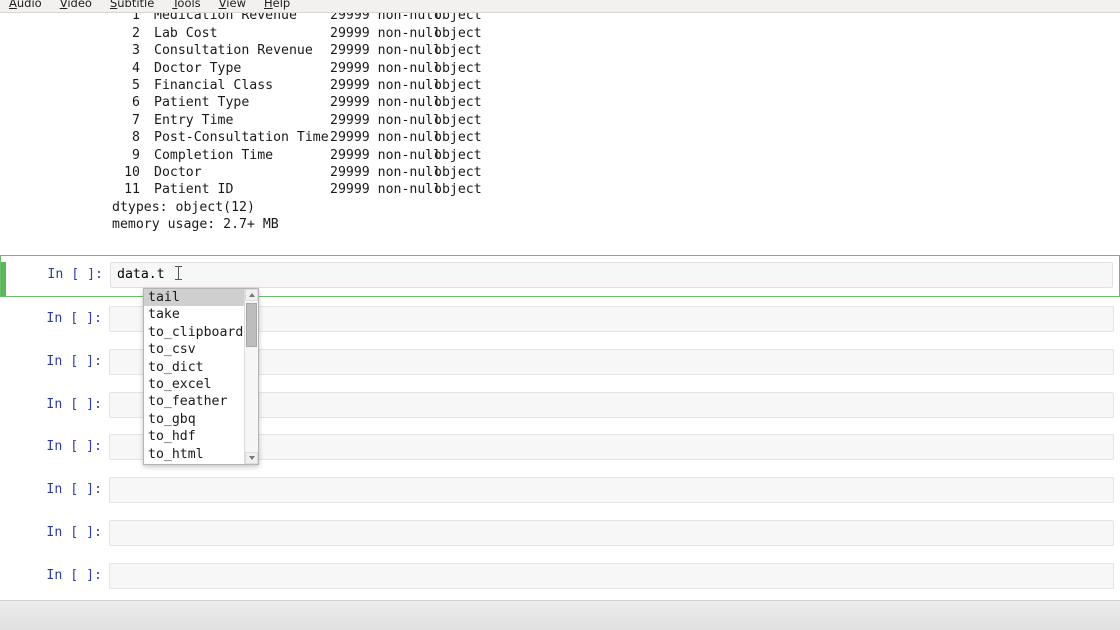 Image resolution: width=1120 pixels, height=630 pixels. Describe the element at coordinates (251, 376) in the screenshot. I see `autocomplete-scrollbar` at that location.